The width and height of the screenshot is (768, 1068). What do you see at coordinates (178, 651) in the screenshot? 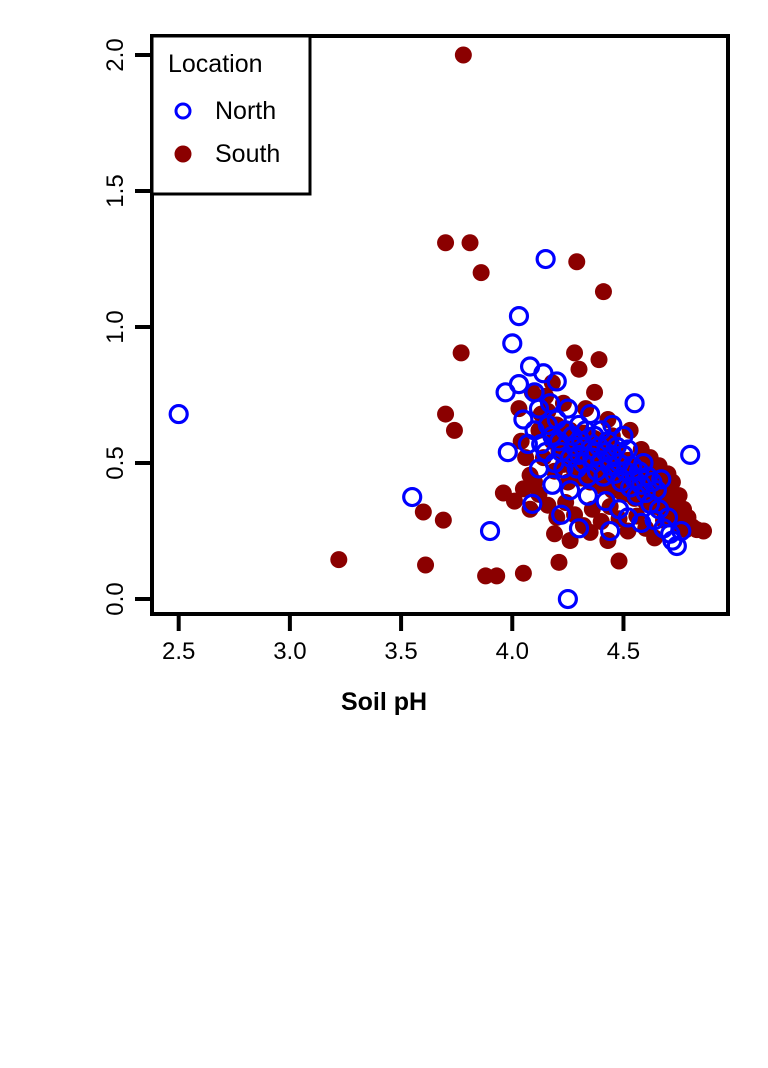
I see `x-tick-label: 2.5` at bounding box center [178, 651].